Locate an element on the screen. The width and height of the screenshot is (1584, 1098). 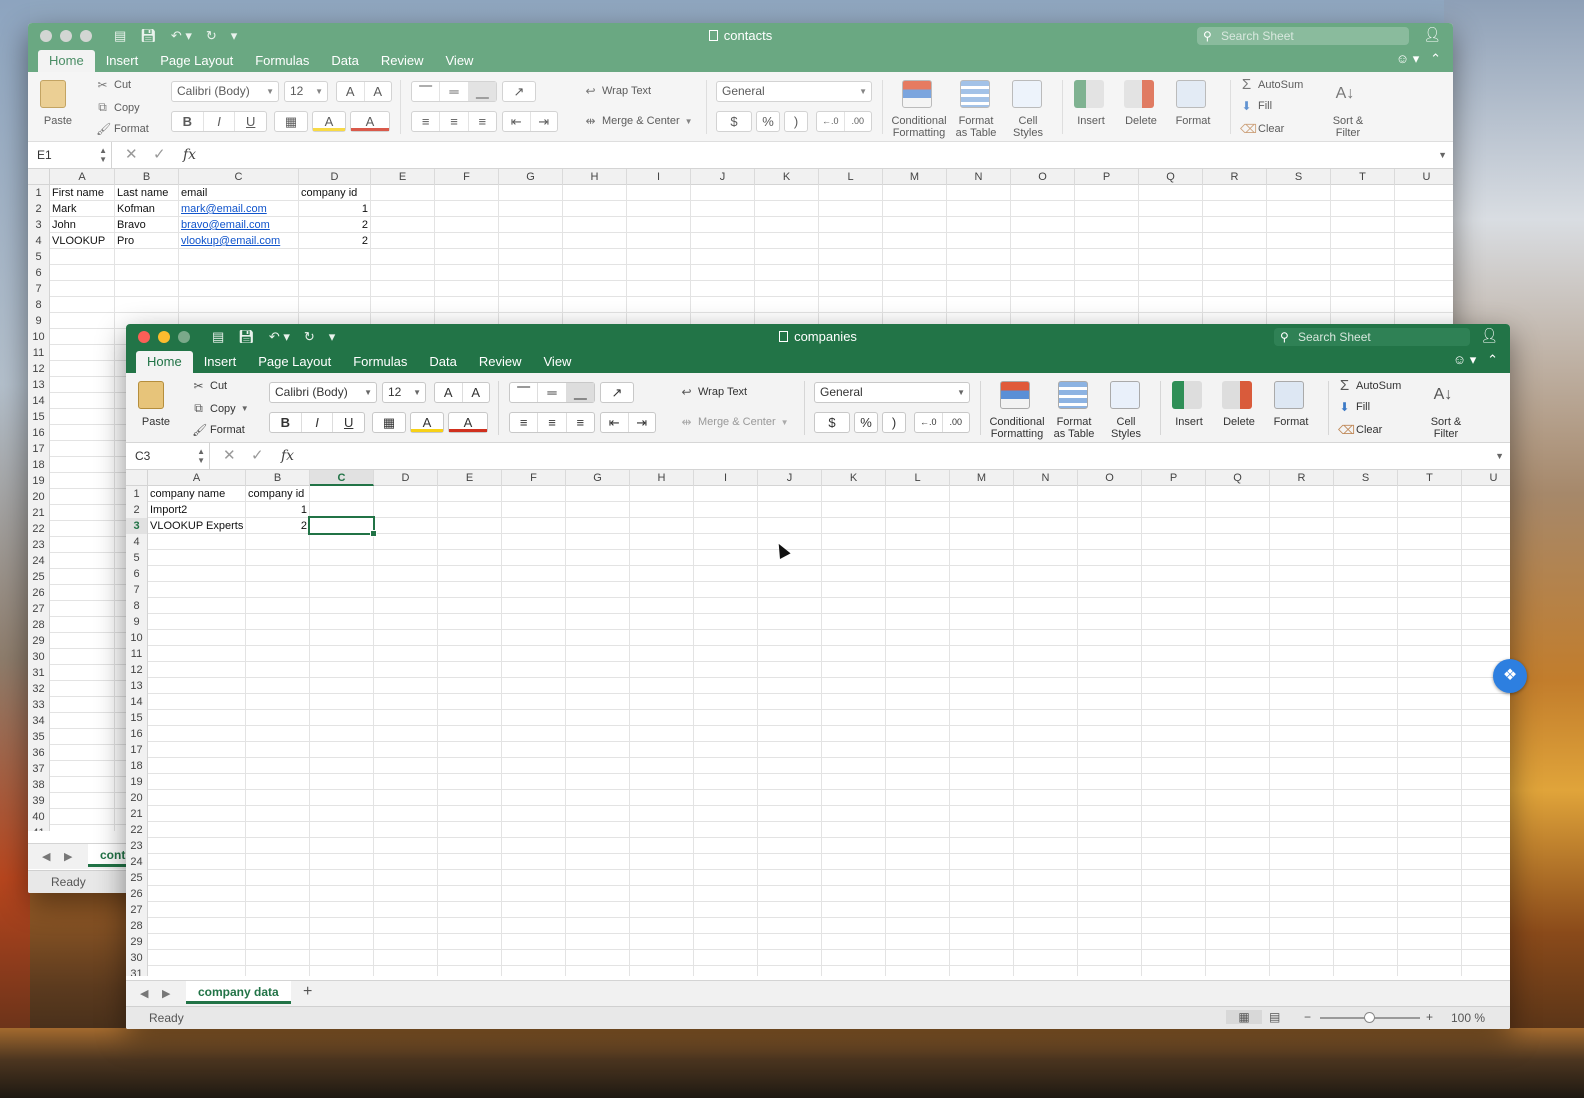
active-cell-selection is located at coordinates (342, 526).